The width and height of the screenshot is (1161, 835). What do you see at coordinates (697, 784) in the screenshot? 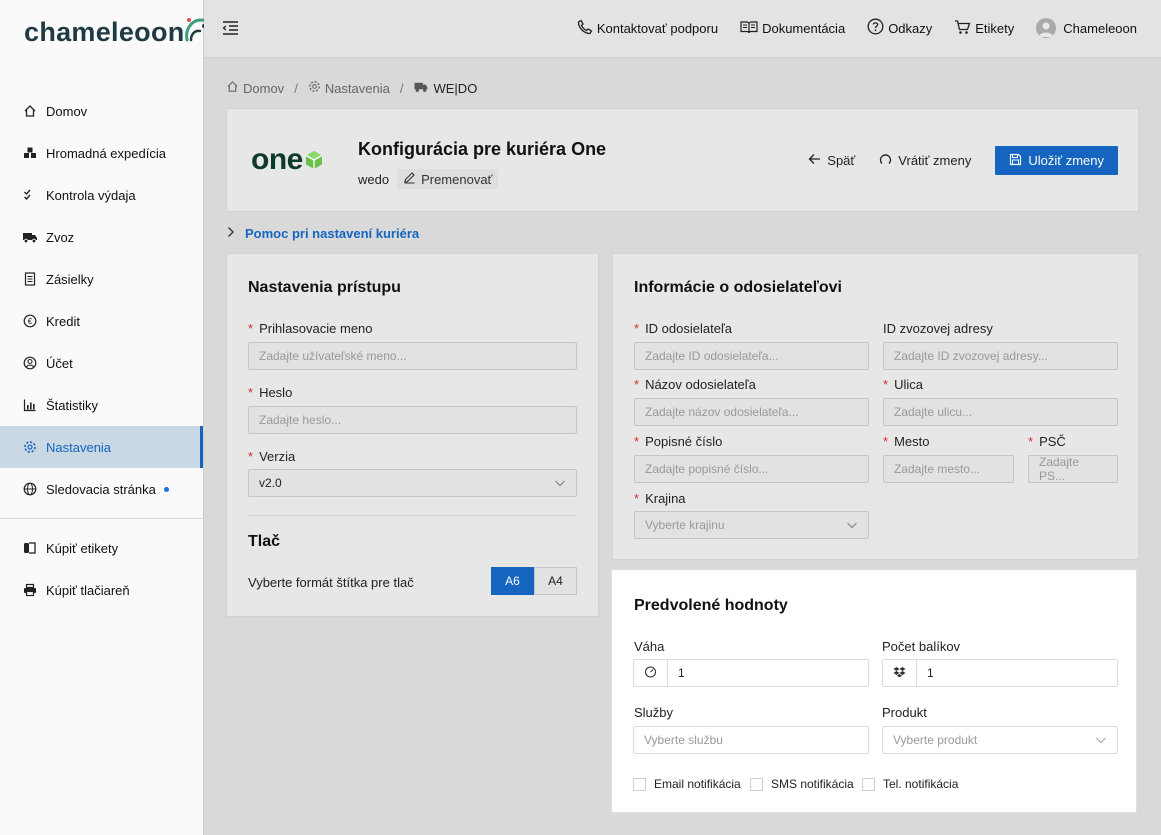
I see `email-notify-label: Email notifikácia` at bounding box center [697, 784].